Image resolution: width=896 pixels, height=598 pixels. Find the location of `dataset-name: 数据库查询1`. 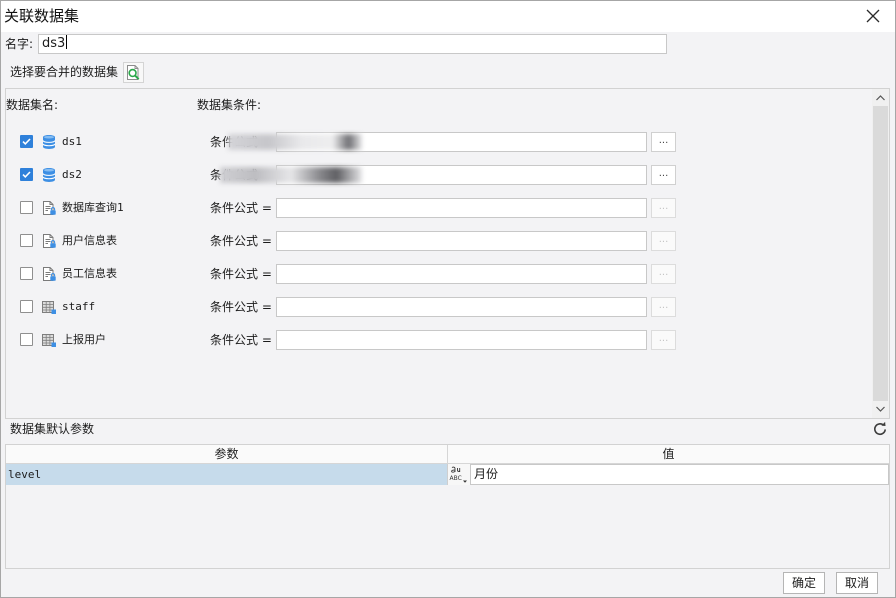

dataset-name: 数据库查询1 is located at coordinates (93, 207).